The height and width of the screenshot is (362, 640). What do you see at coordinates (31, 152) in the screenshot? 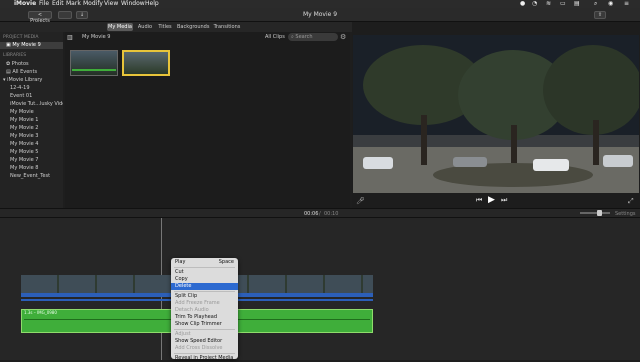
I see `sidebar-item-event: My Movie 5` at bounding box center [31, 152].